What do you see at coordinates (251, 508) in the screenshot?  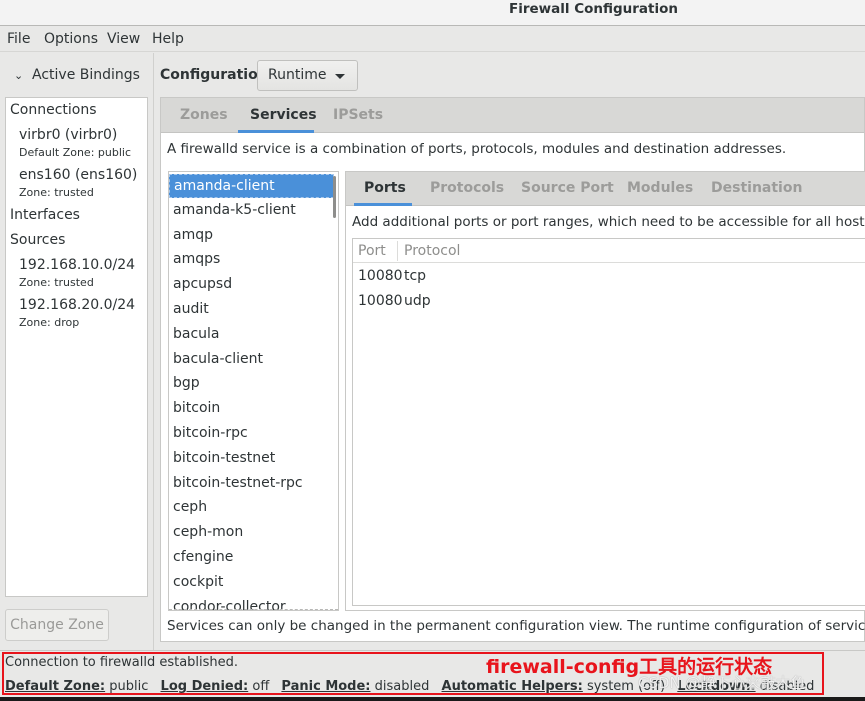 I see `service-item: ceph` at bounding box center [251, 508].